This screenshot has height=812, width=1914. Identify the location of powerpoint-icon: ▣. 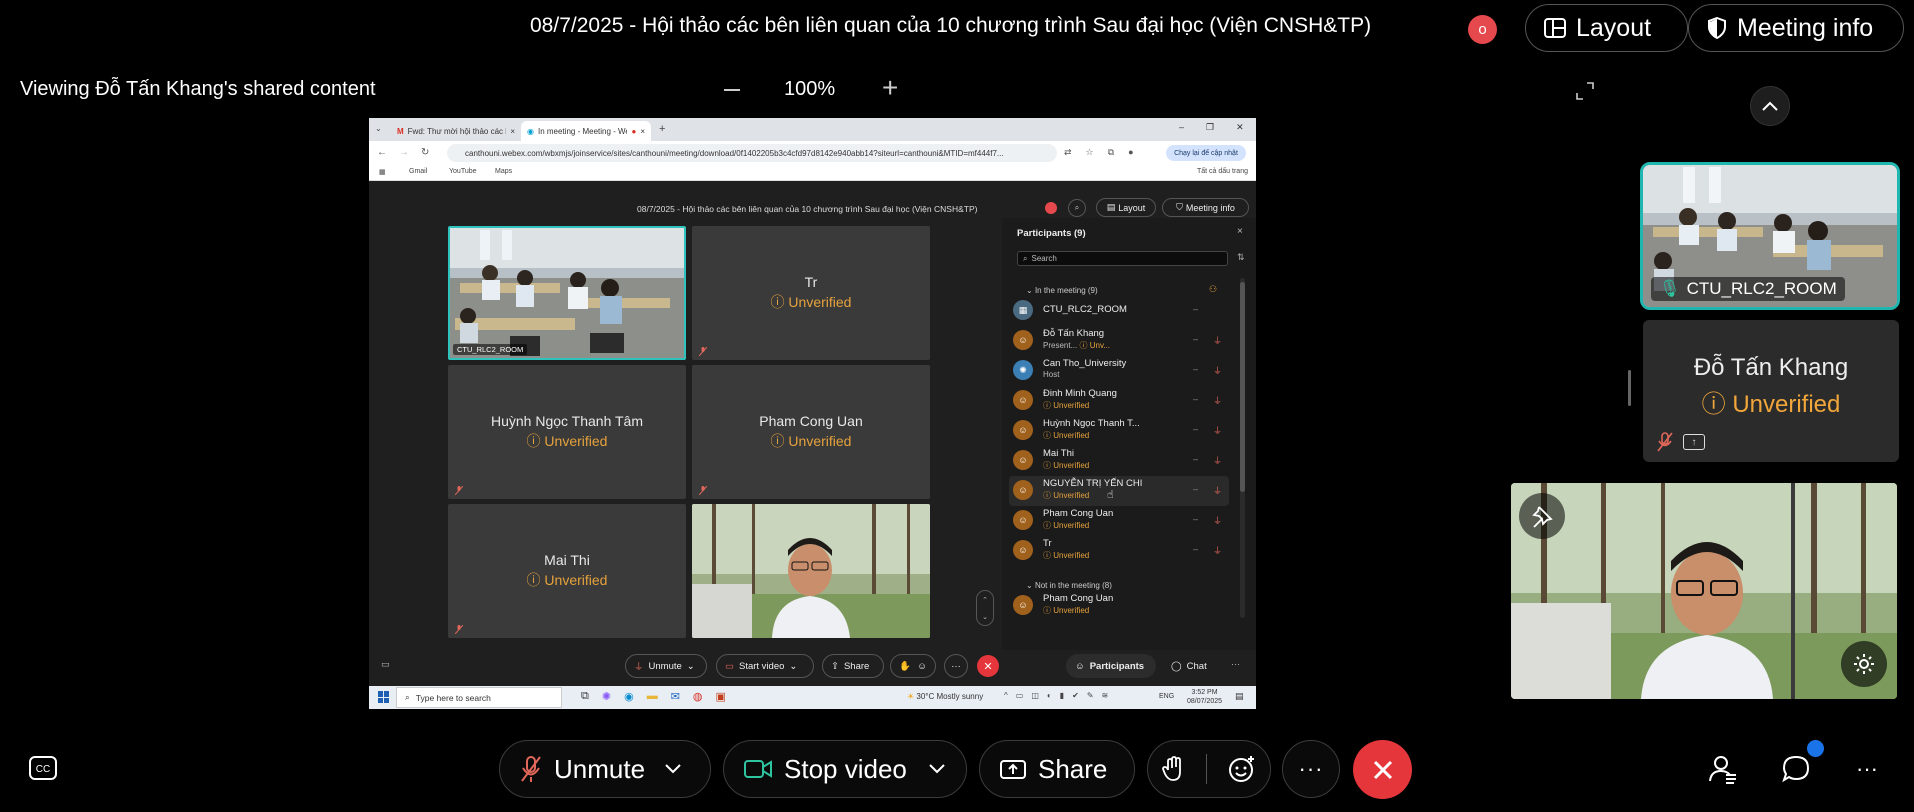
(721, 696).